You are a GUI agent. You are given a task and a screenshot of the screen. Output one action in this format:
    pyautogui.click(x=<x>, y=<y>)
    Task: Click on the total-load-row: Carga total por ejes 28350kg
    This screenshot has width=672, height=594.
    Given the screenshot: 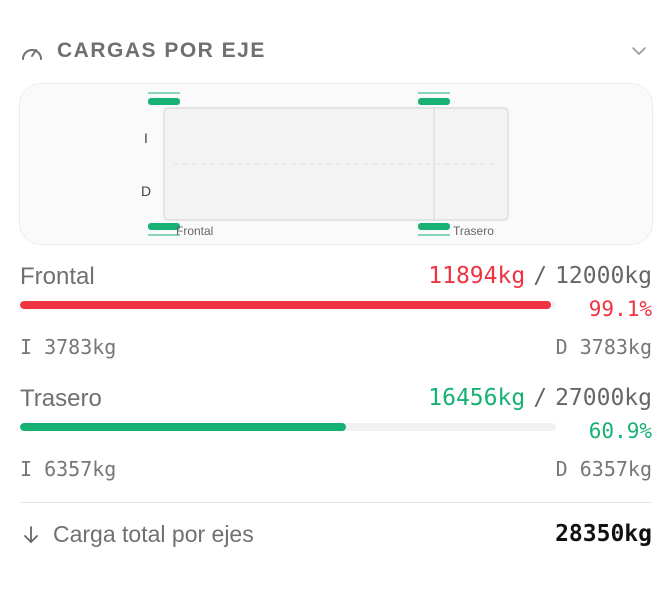 What is the action you would take?
    pyautogui.click(x=336, y=534)
    